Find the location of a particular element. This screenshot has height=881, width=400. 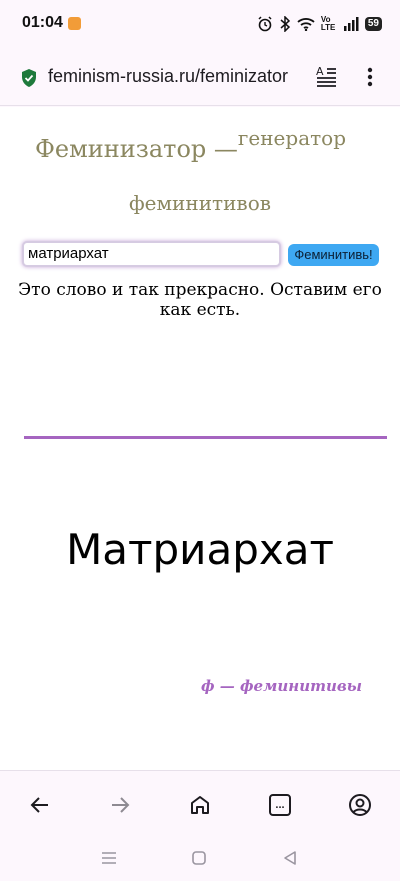

forward-arrow-icon is located at coordinates (120, 805).